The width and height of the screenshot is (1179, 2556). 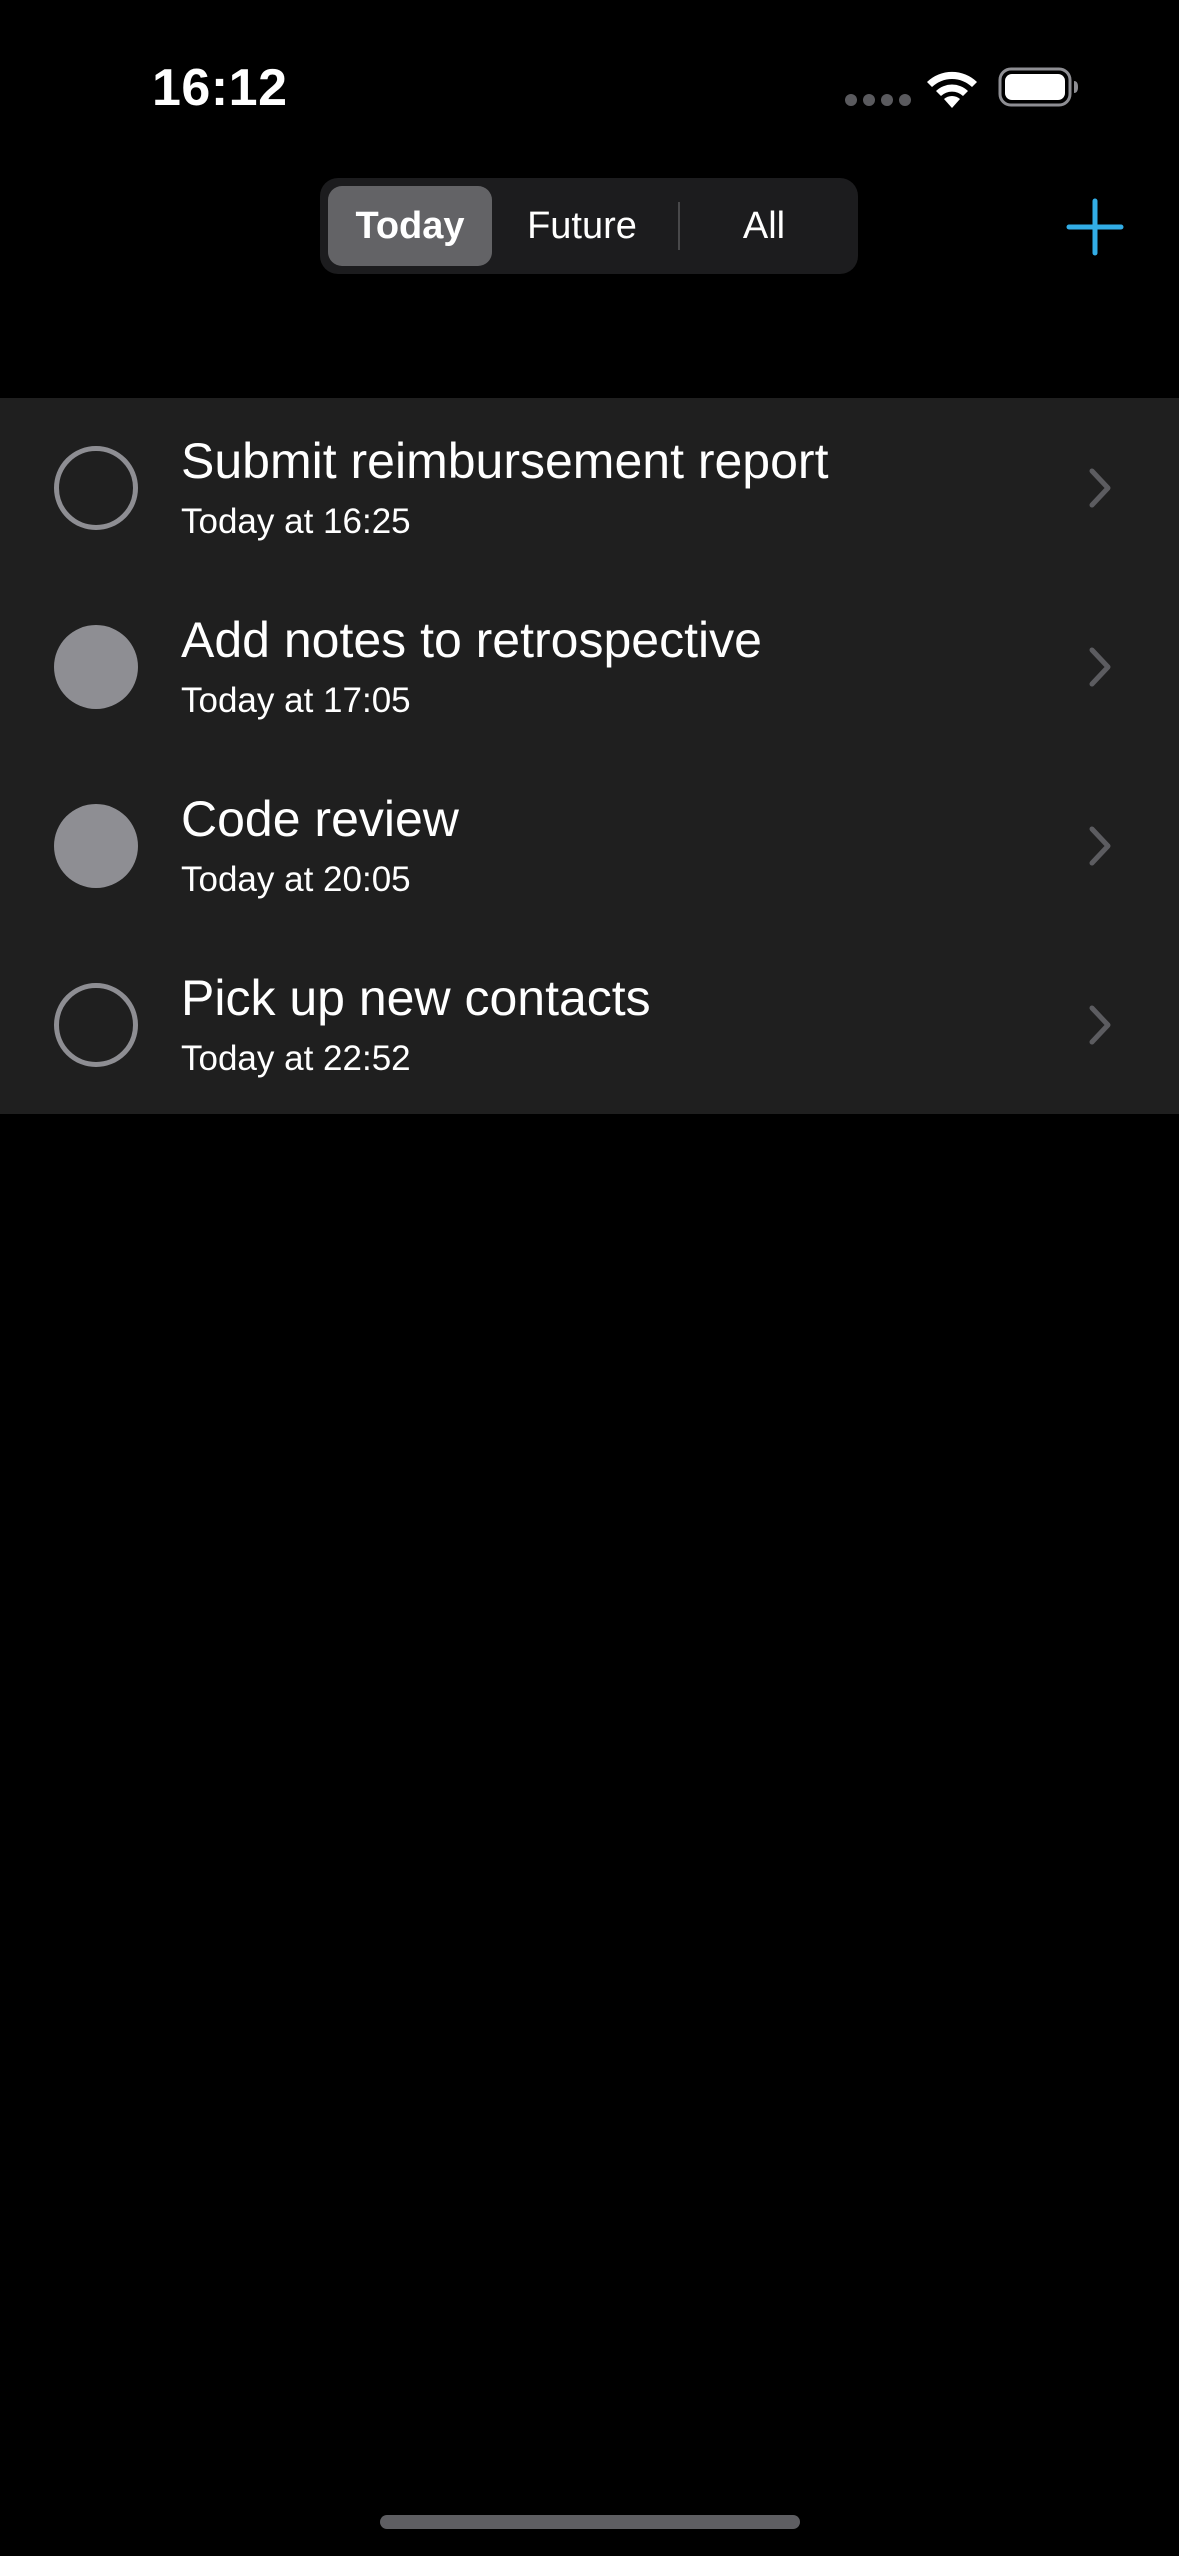 What do you see at coordinates (589, 845) in the screenshot?
I see `task-row: Code review Today at 20:05` at bounding box center [589, 845].